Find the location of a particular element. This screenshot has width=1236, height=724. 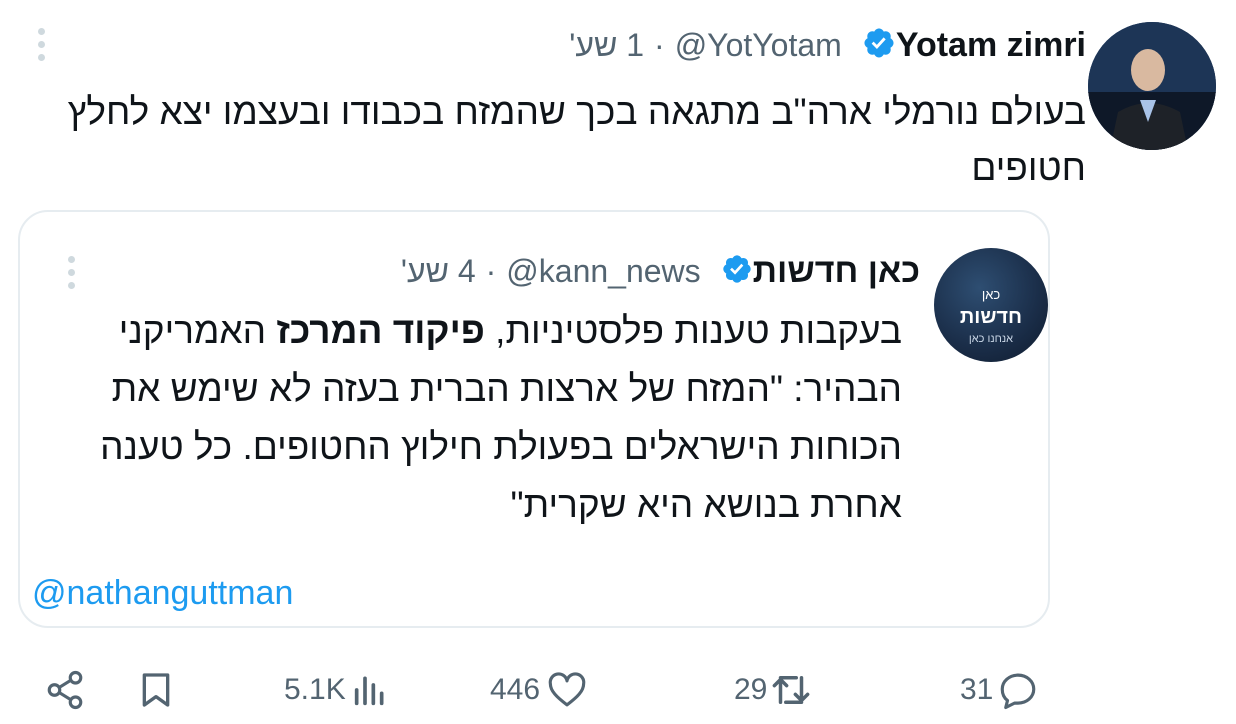

views-button: 5.1K is located at coordinates (337, 690).